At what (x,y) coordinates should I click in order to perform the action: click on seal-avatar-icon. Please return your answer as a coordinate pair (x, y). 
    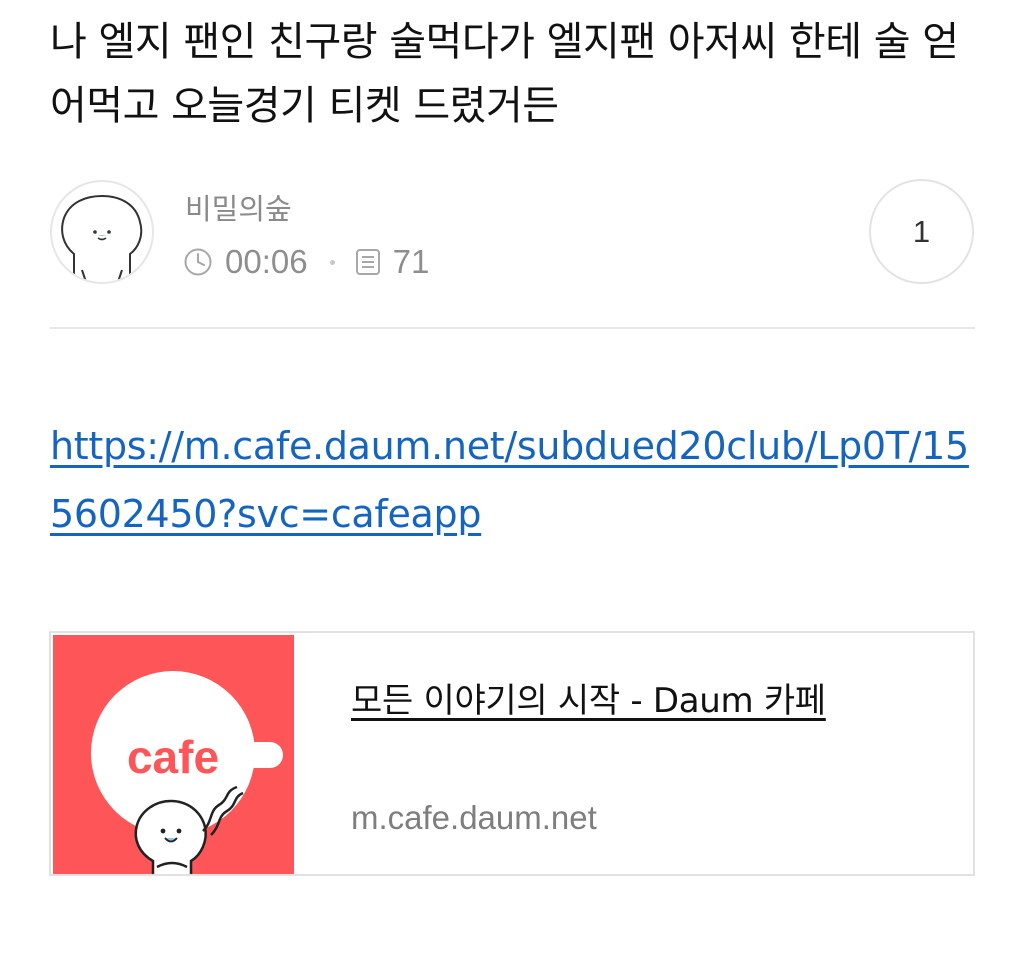
    Looking at the image, I should click on (102, 238).